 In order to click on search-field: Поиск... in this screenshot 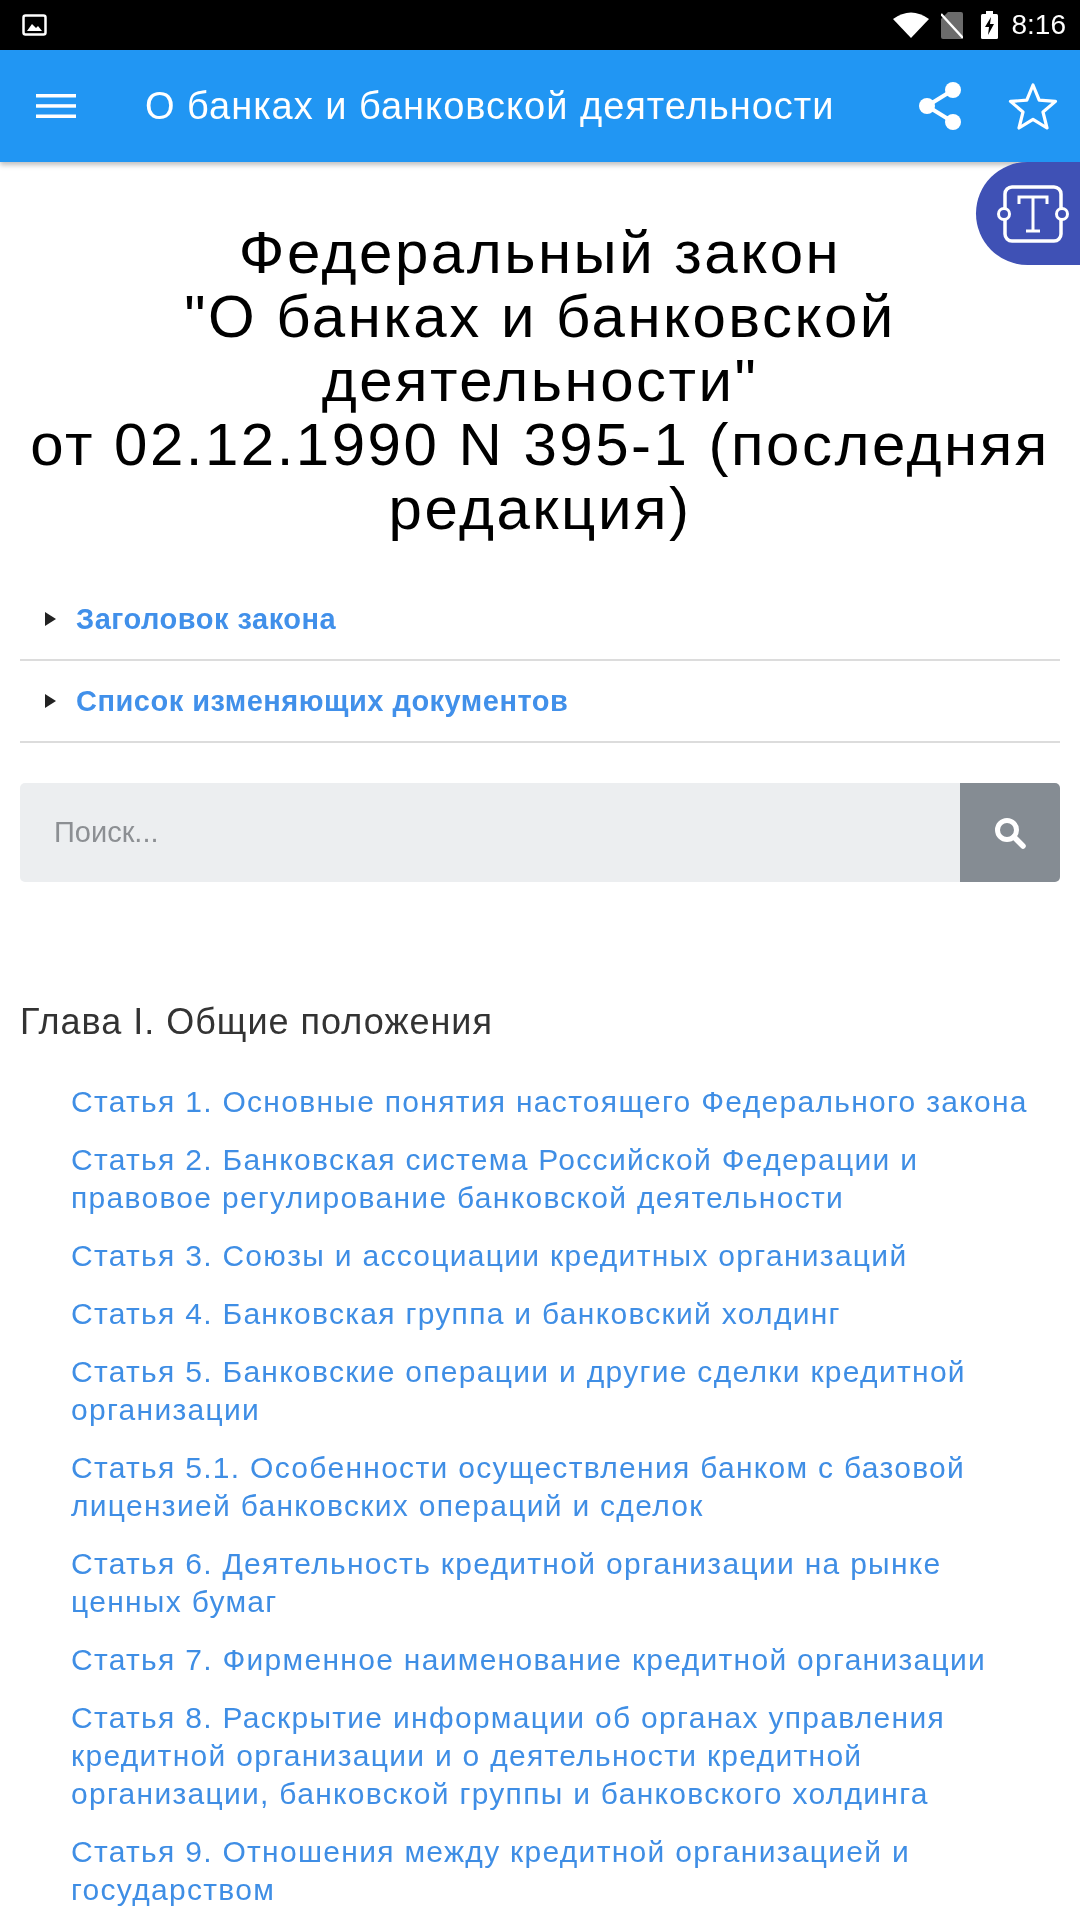, I will do `click(490, 832)`.